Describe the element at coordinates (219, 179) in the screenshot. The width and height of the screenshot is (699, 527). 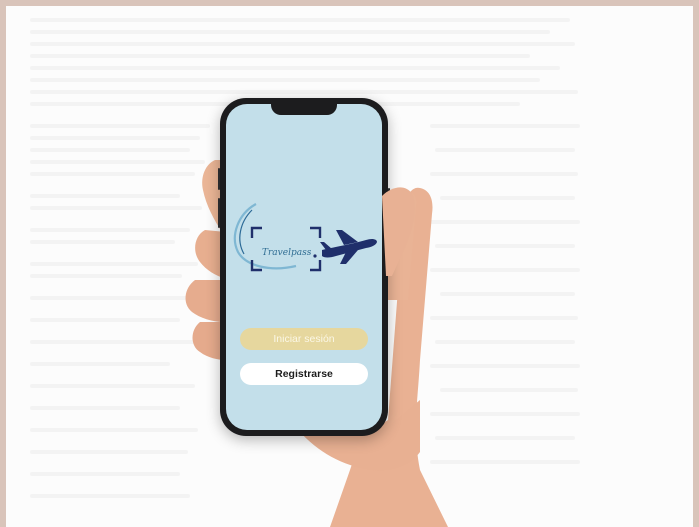
I see `phone-side-button` at that location.